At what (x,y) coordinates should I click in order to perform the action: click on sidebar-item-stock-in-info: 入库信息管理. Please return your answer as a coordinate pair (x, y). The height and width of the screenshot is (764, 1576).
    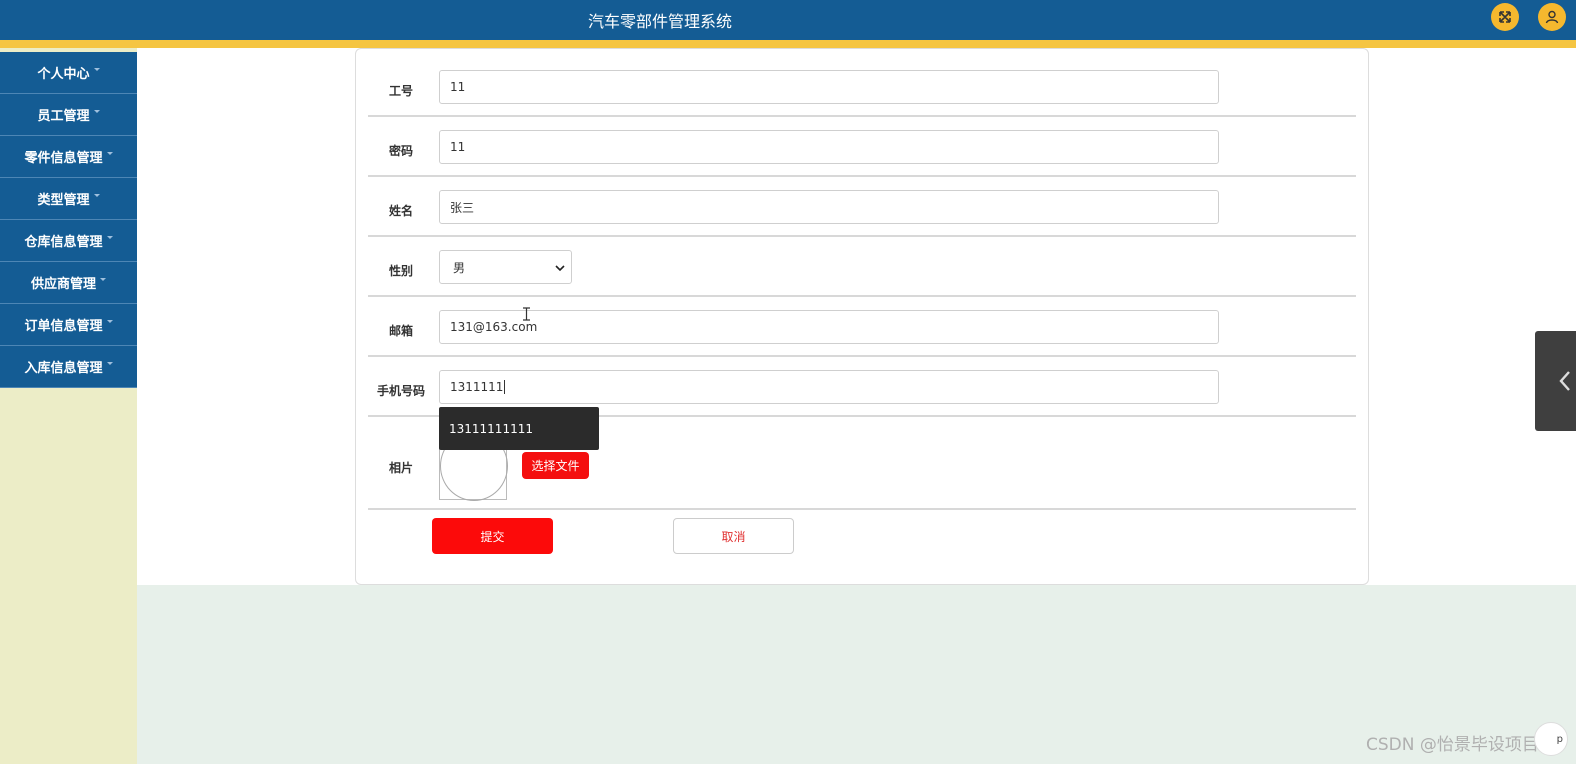
    Looking at the image, I should click on (68, 367).